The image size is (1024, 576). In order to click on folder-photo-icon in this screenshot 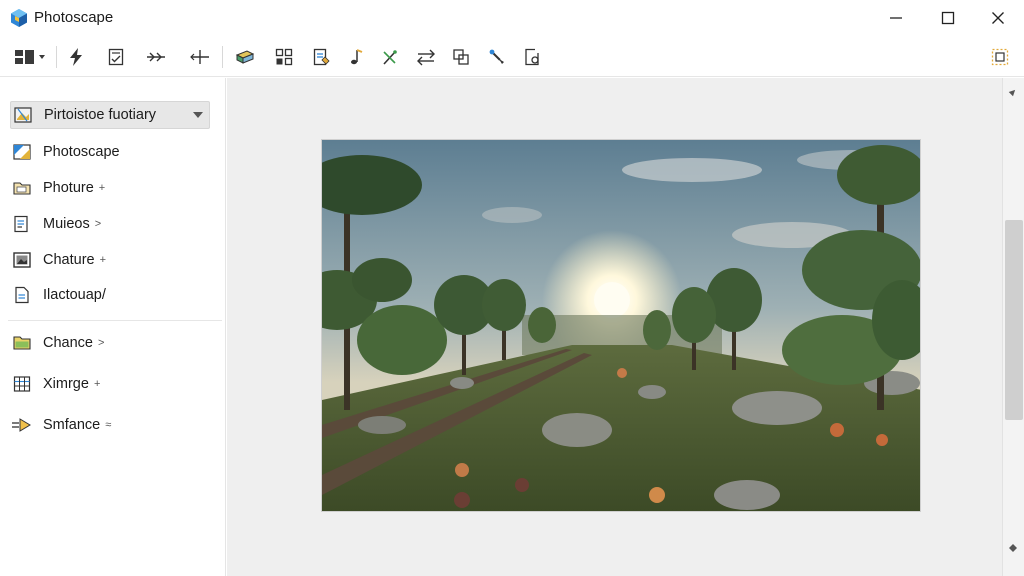, I will do `click(22, 188)`.